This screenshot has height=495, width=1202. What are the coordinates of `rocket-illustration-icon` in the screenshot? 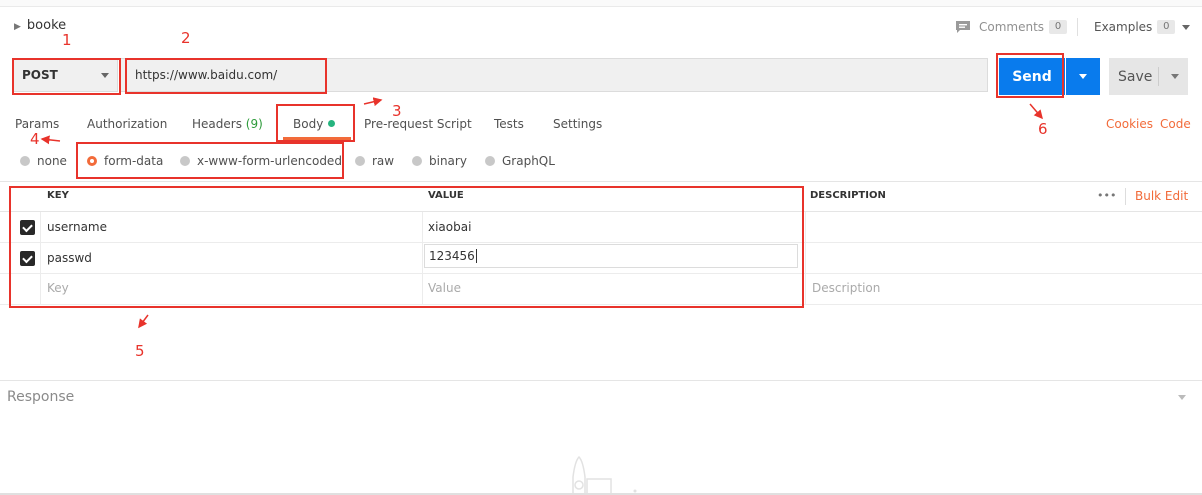 It's located at (604, 475).